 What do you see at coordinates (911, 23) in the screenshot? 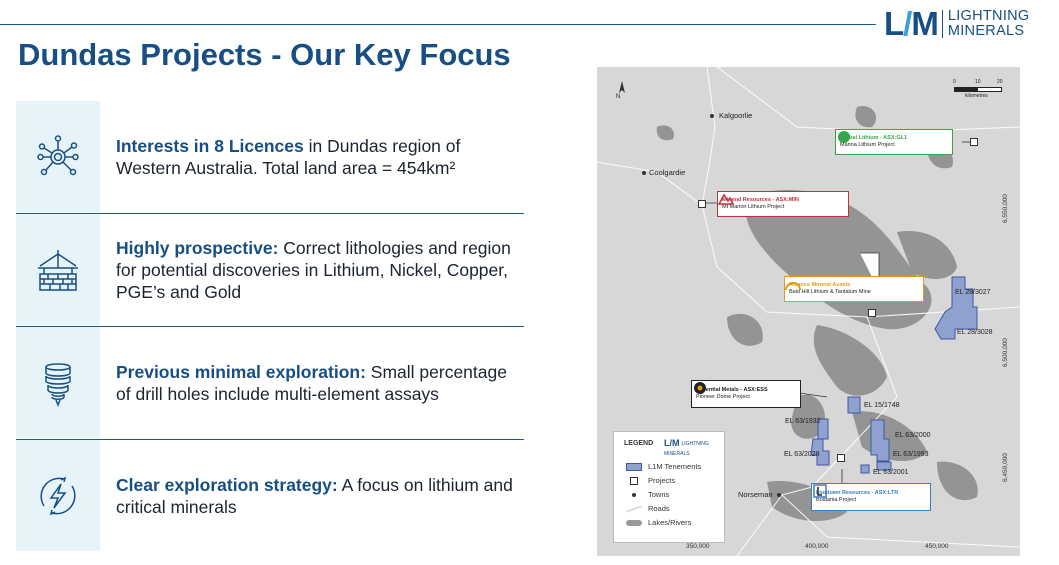
I see `logo-mark: L/M` at bounding box center [911, 23].